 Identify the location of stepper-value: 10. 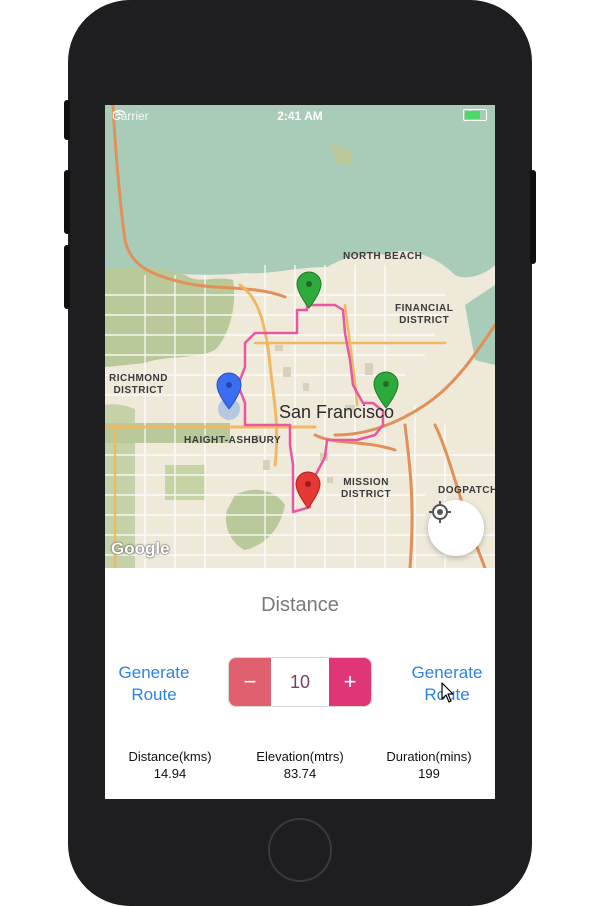
(300, 682).